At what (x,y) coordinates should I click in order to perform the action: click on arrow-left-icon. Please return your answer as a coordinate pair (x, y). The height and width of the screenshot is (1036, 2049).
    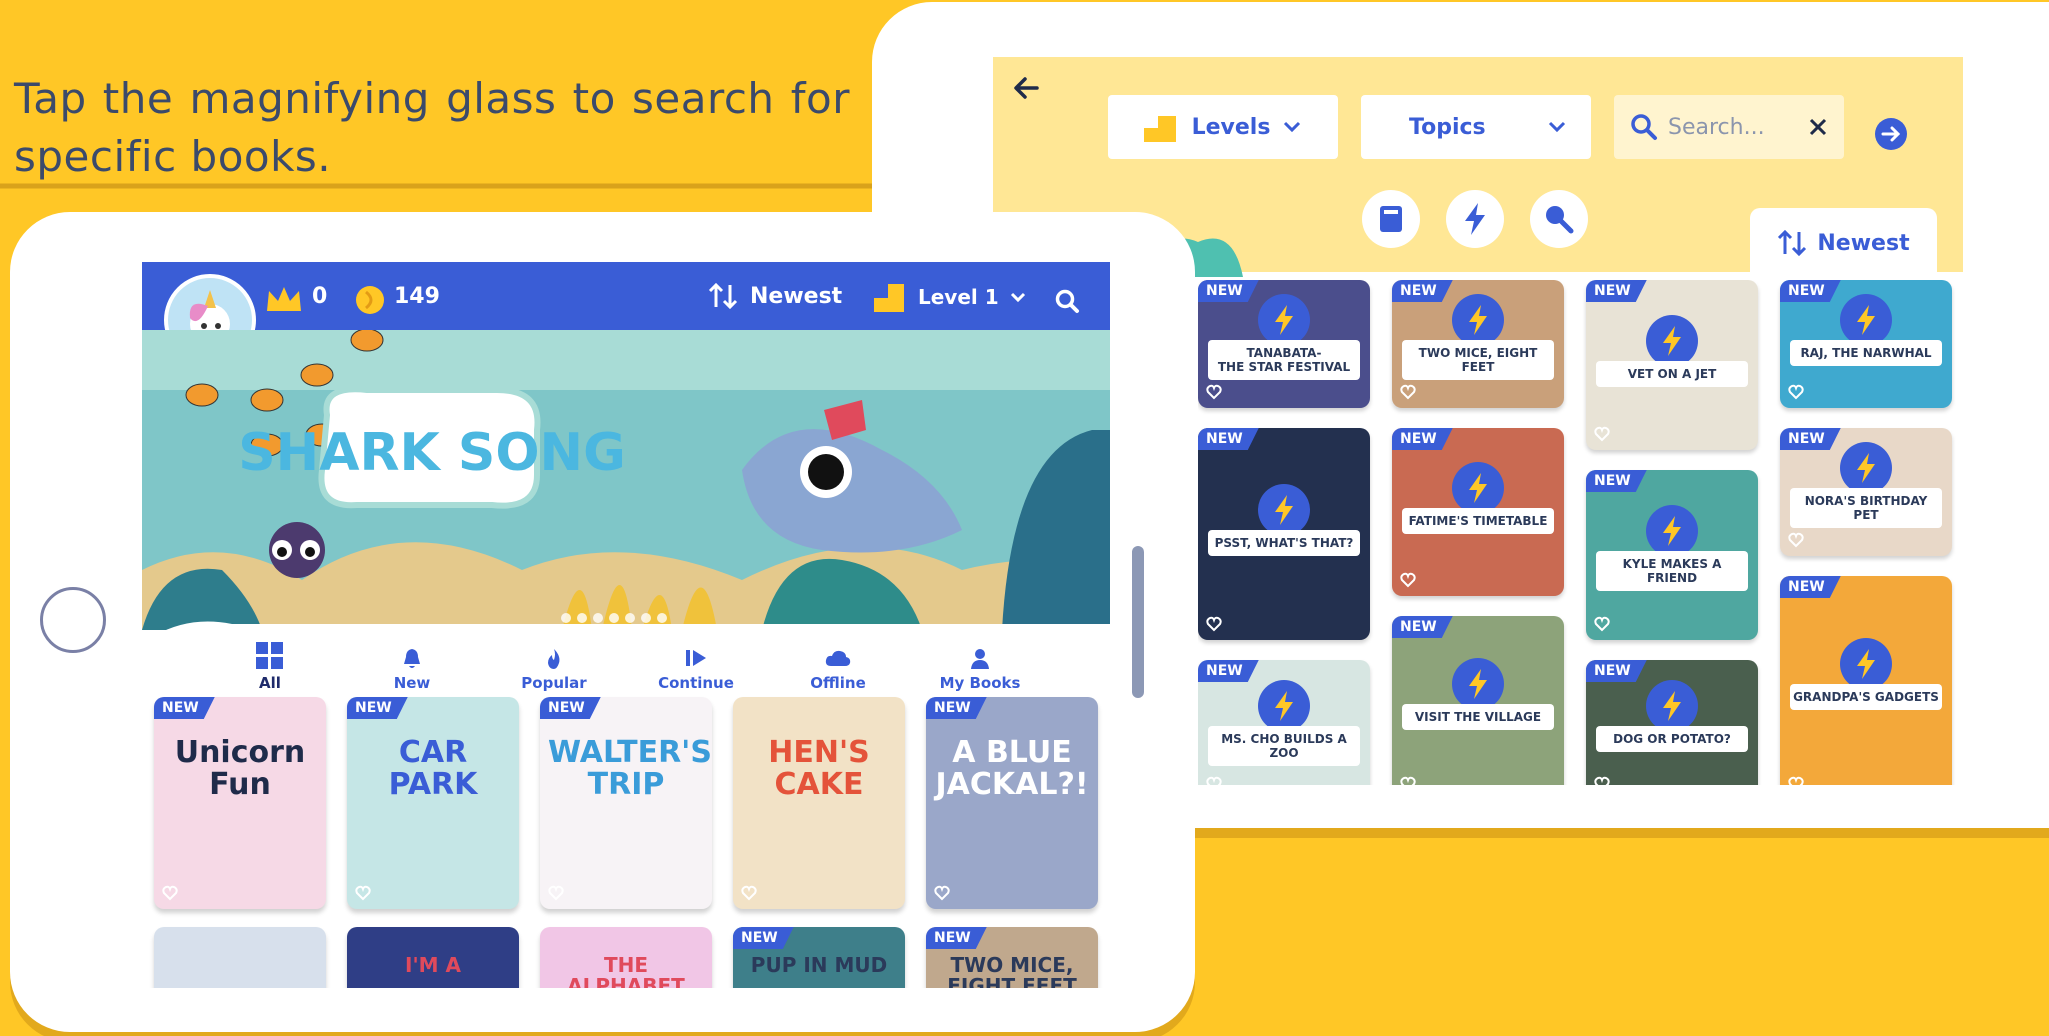
    Looking at the image, I should click on (1026, 88).